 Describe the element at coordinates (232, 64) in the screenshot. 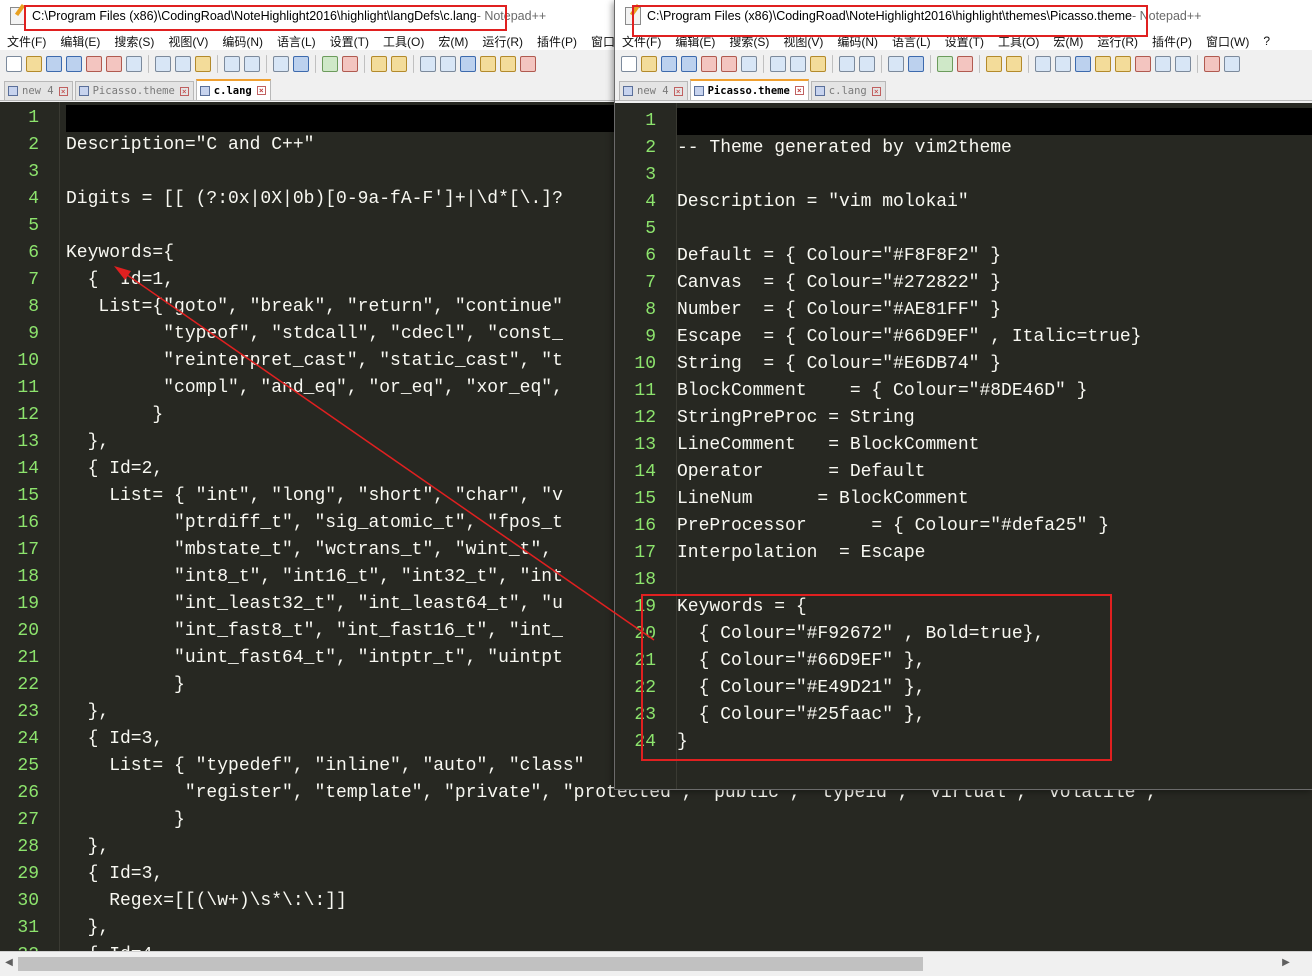

I see `undo-icon` at that location.